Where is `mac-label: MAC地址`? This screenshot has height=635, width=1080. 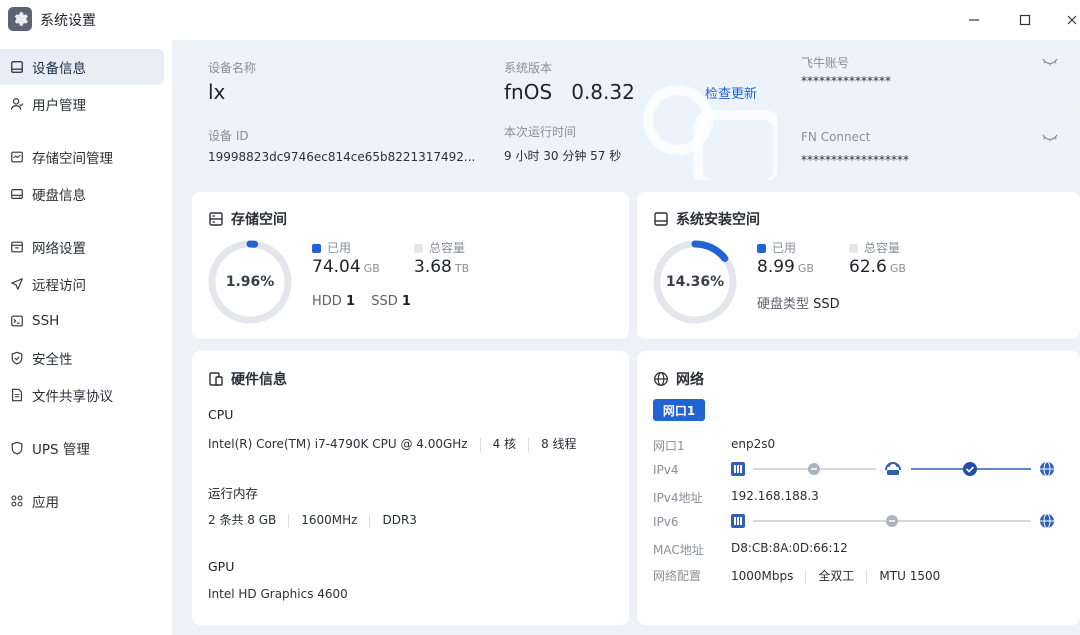
mac-label: MAC地址 is located at coordinates (678, 550).